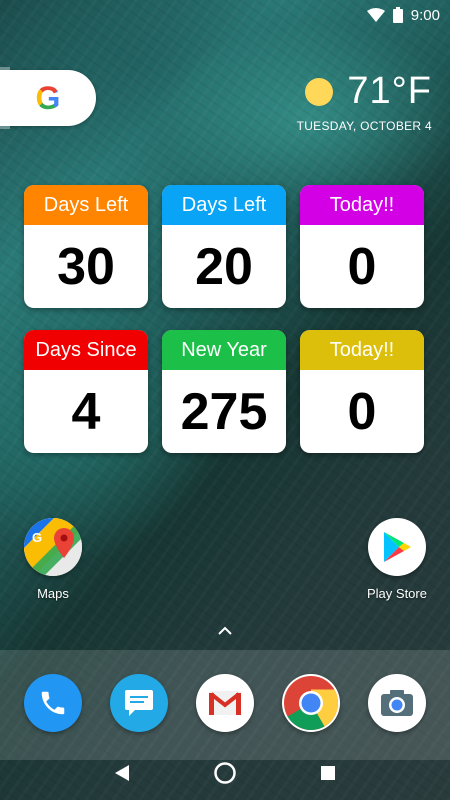 The image size is (450, 800). What do you see at coordinates (225, 631) in the screenshot?
I see `app-drawer-chevron-icon` at bounding box center [225, 631].